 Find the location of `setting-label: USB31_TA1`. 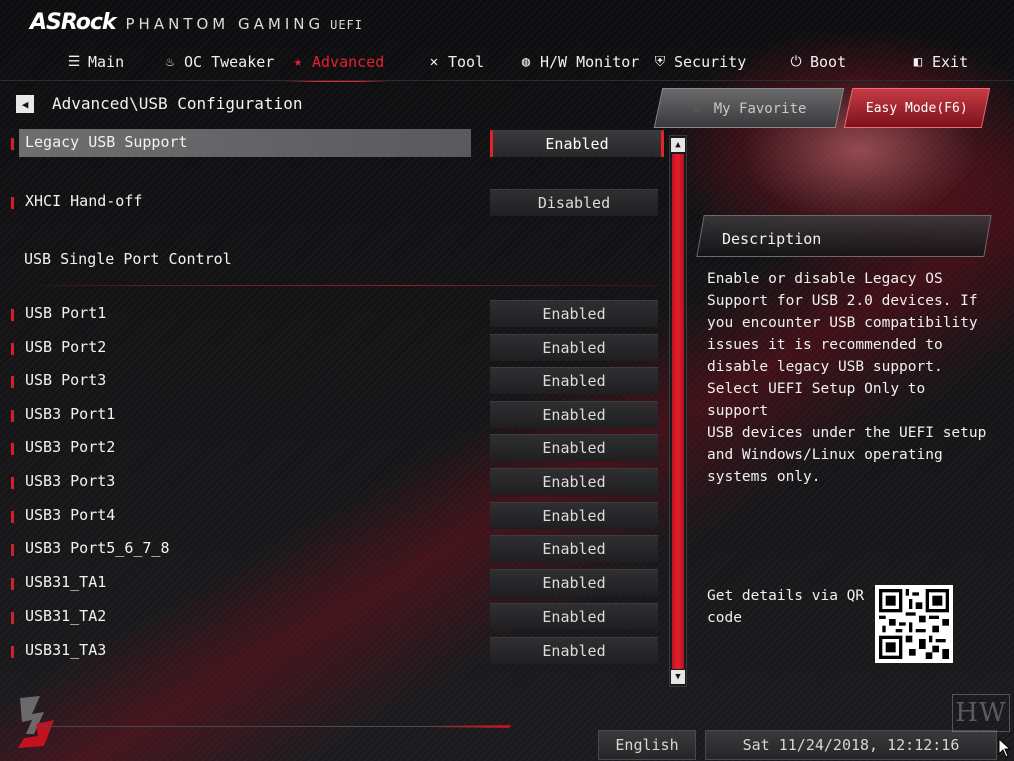

setting-label: USB31_TA1 is located at coordinates (66, 582).